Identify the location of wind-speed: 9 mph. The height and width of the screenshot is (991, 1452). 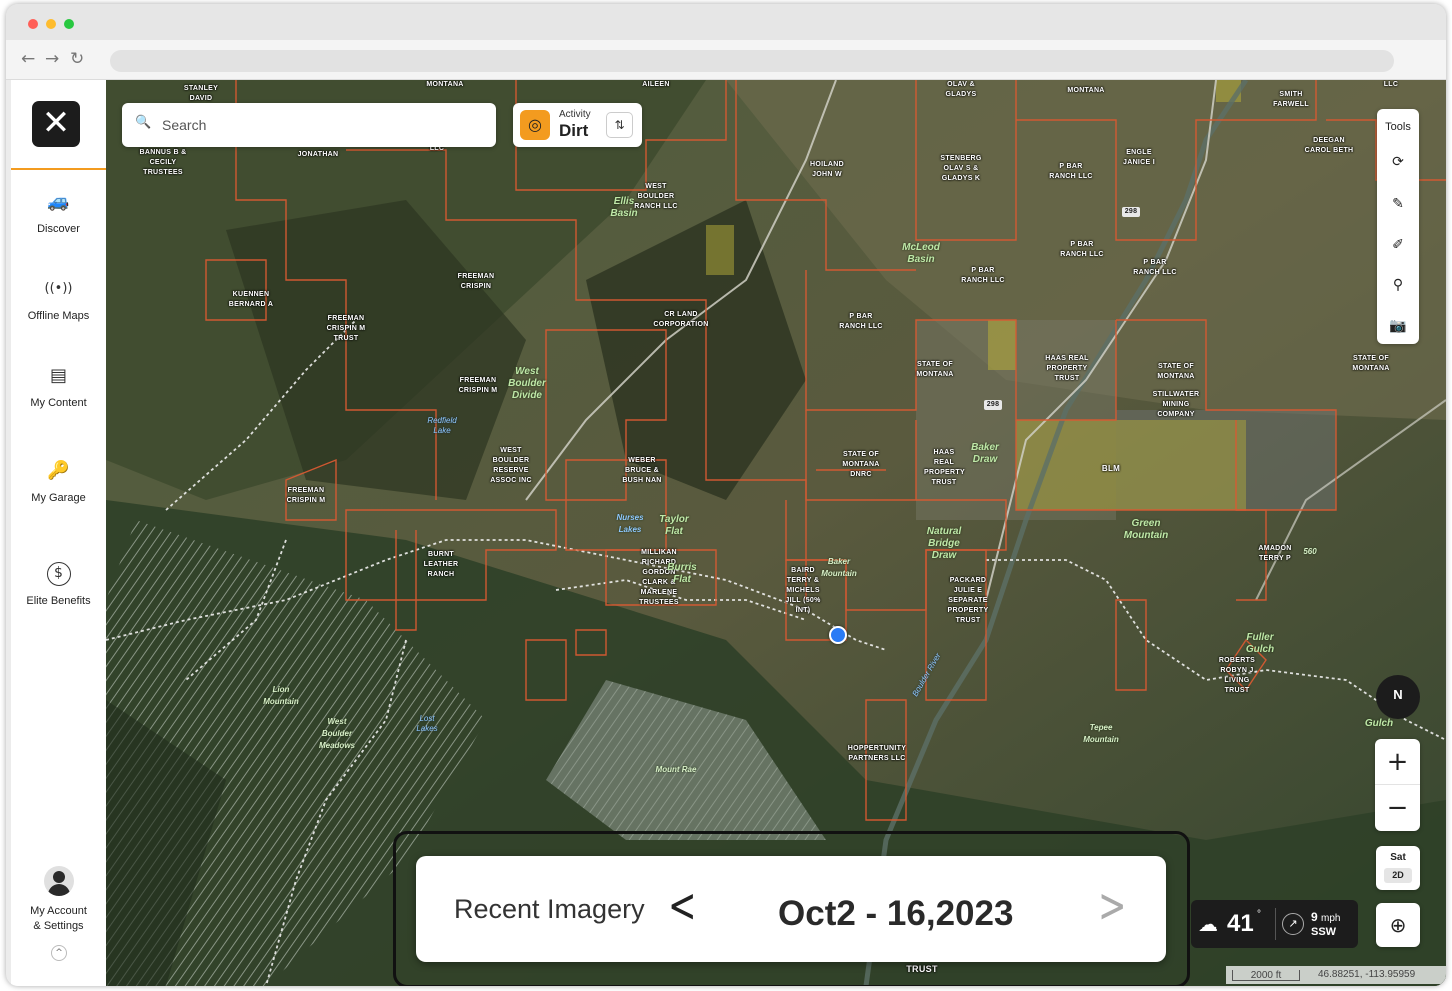
(1325, 917).